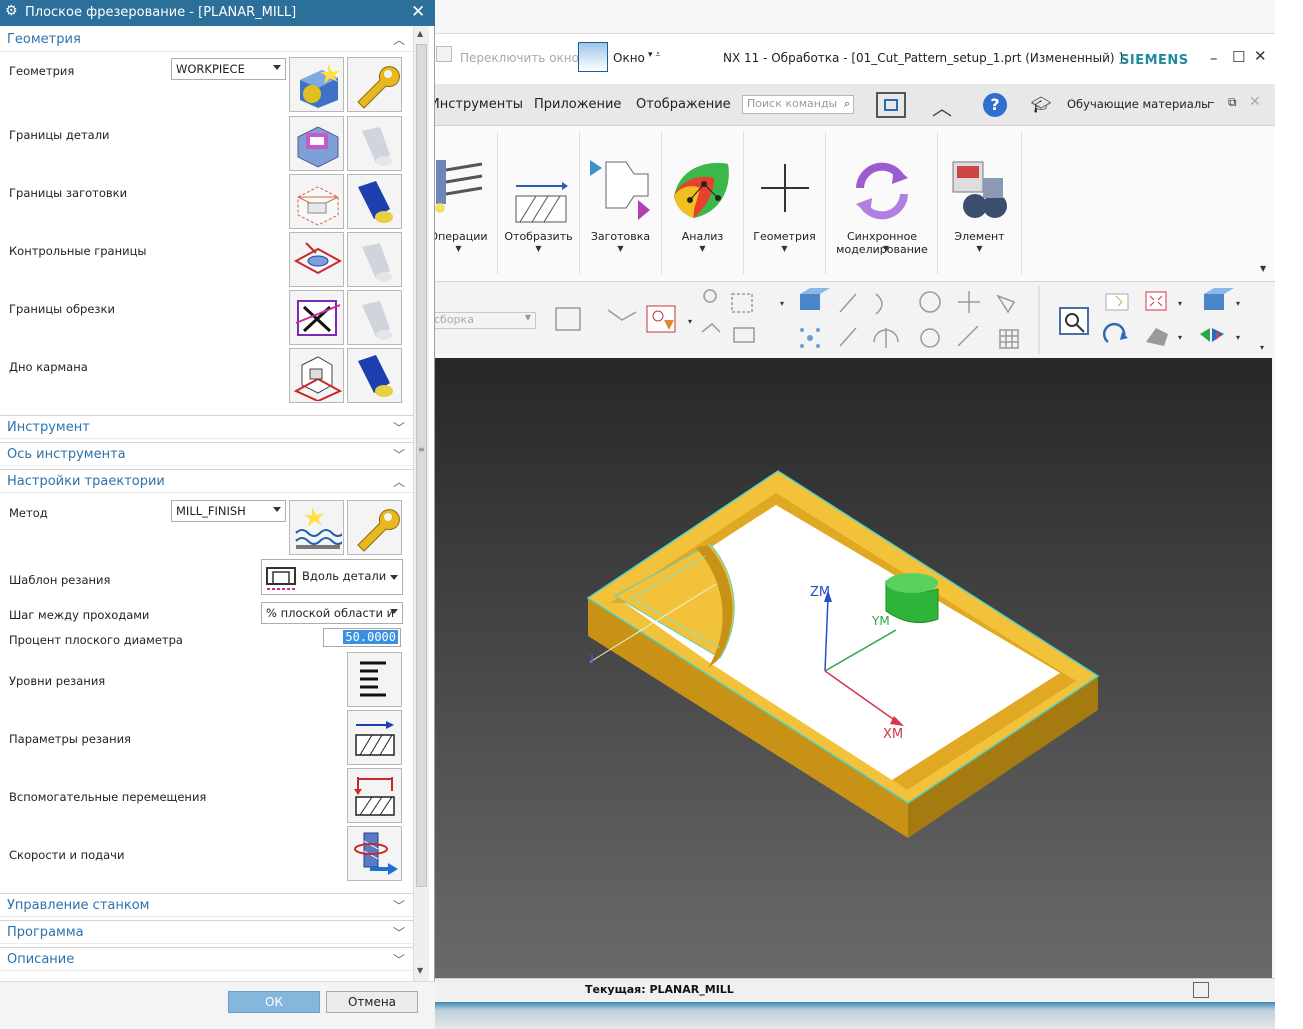 This screenshot has width=1303, height=1029. Describe the element at coordinates (374, 853) in the screenshot. I see `feeds-speeds-button` at that location.